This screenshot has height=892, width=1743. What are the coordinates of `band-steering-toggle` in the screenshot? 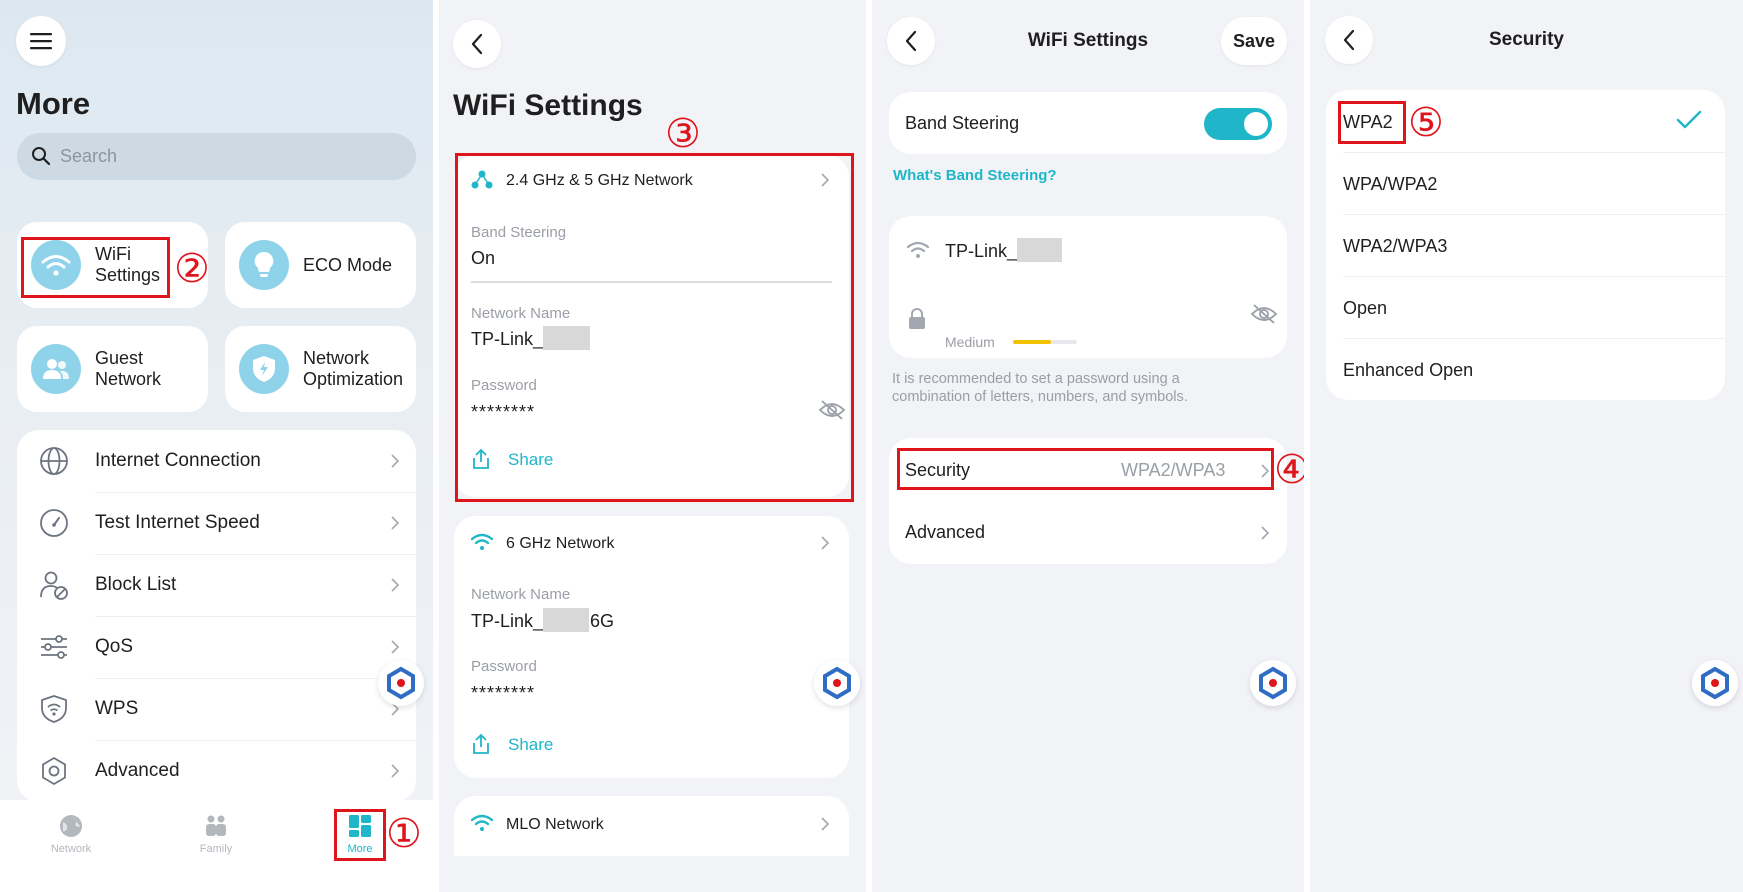 It's located at (1238, 124).